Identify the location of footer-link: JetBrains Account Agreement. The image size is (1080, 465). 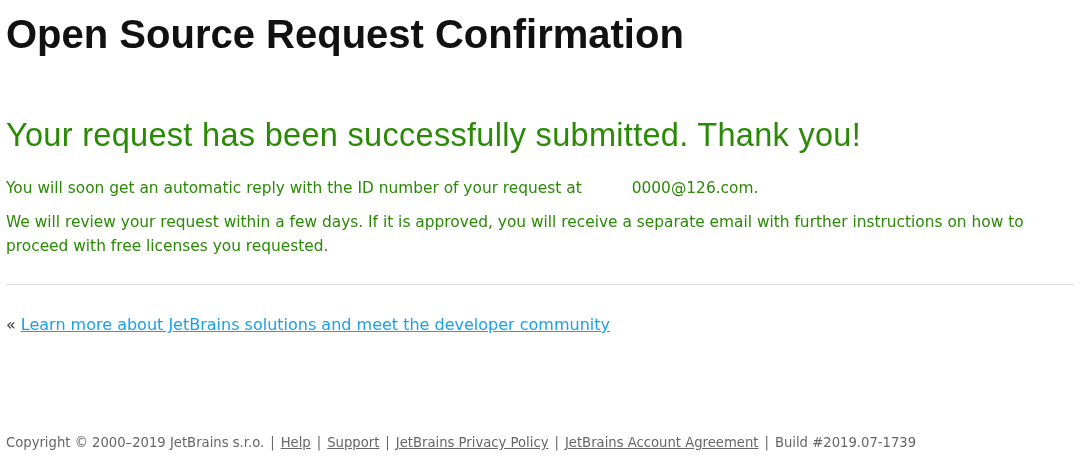
(661, 443).